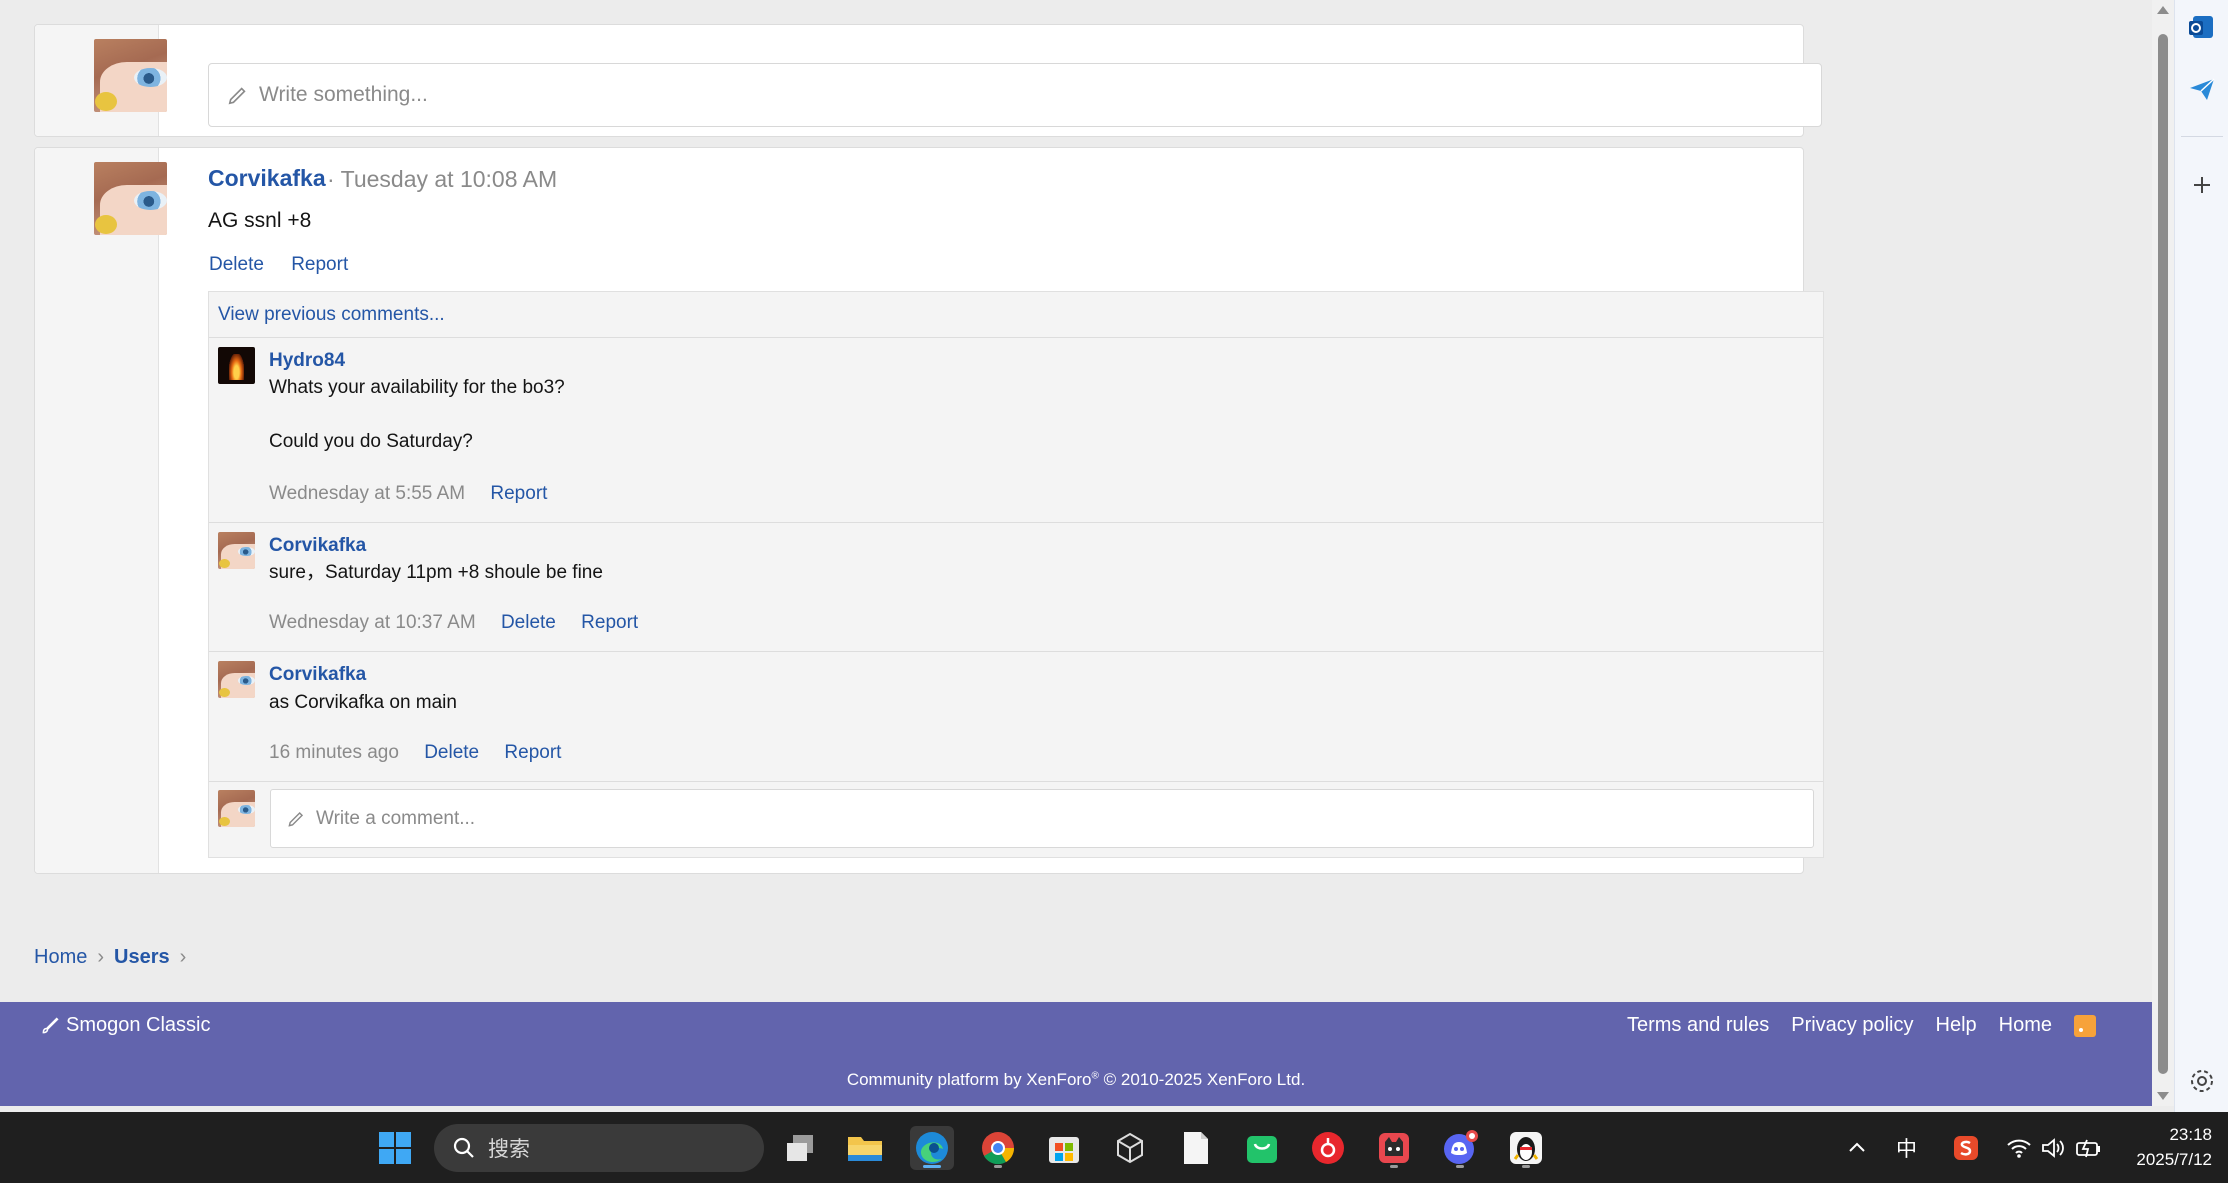 This screenshot has height=1183, width=2228. What do you see at coordinates (969, 1079) in the screenshot?
I see `copyright-prefix: Community platform by XenForo` at bounding box center [969, 1079].